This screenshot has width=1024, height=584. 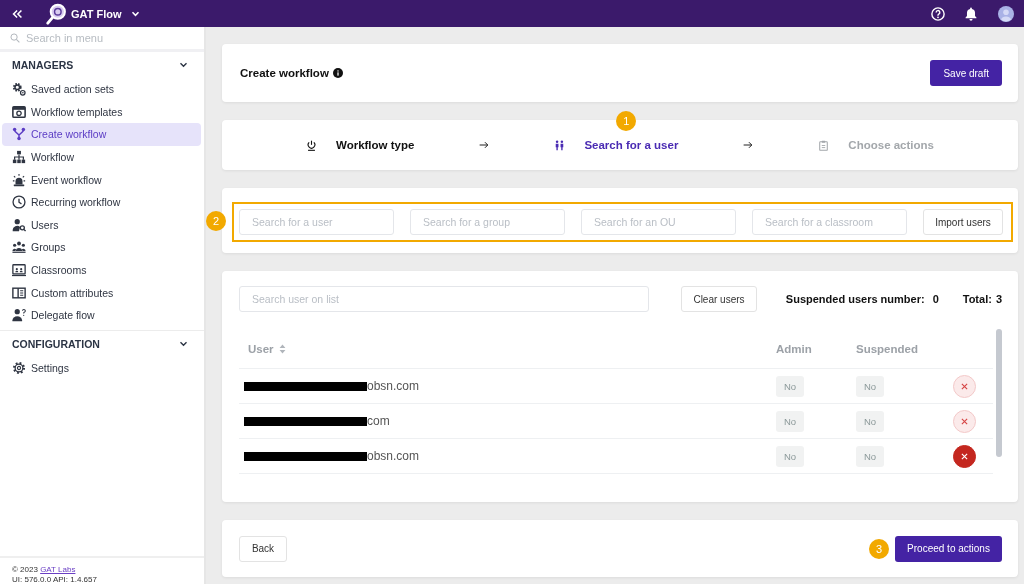 What do you see at coordinates (487, 222) in the screenshot?
I see `search-field: Search for a group` at bounding box center [487, 222].